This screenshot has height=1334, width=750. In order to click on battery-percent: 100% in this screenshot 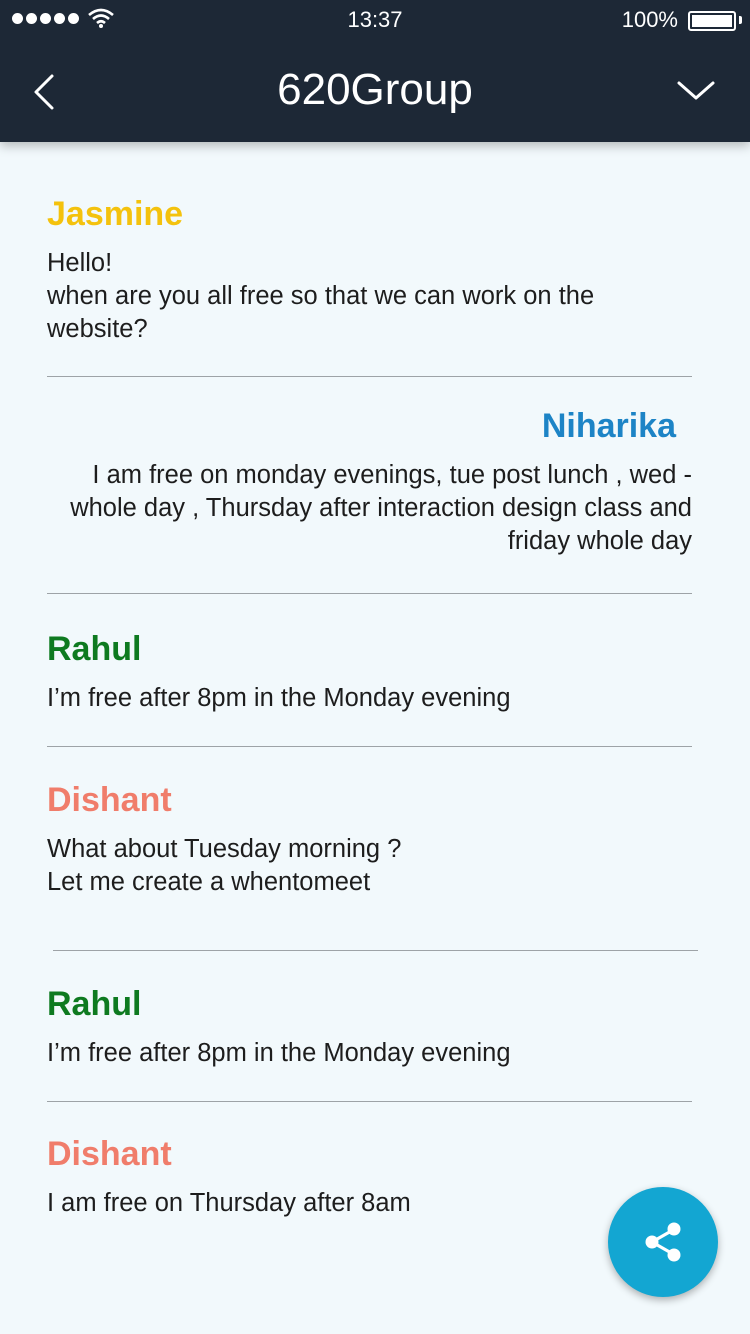, I will do `click(649, 19)`.